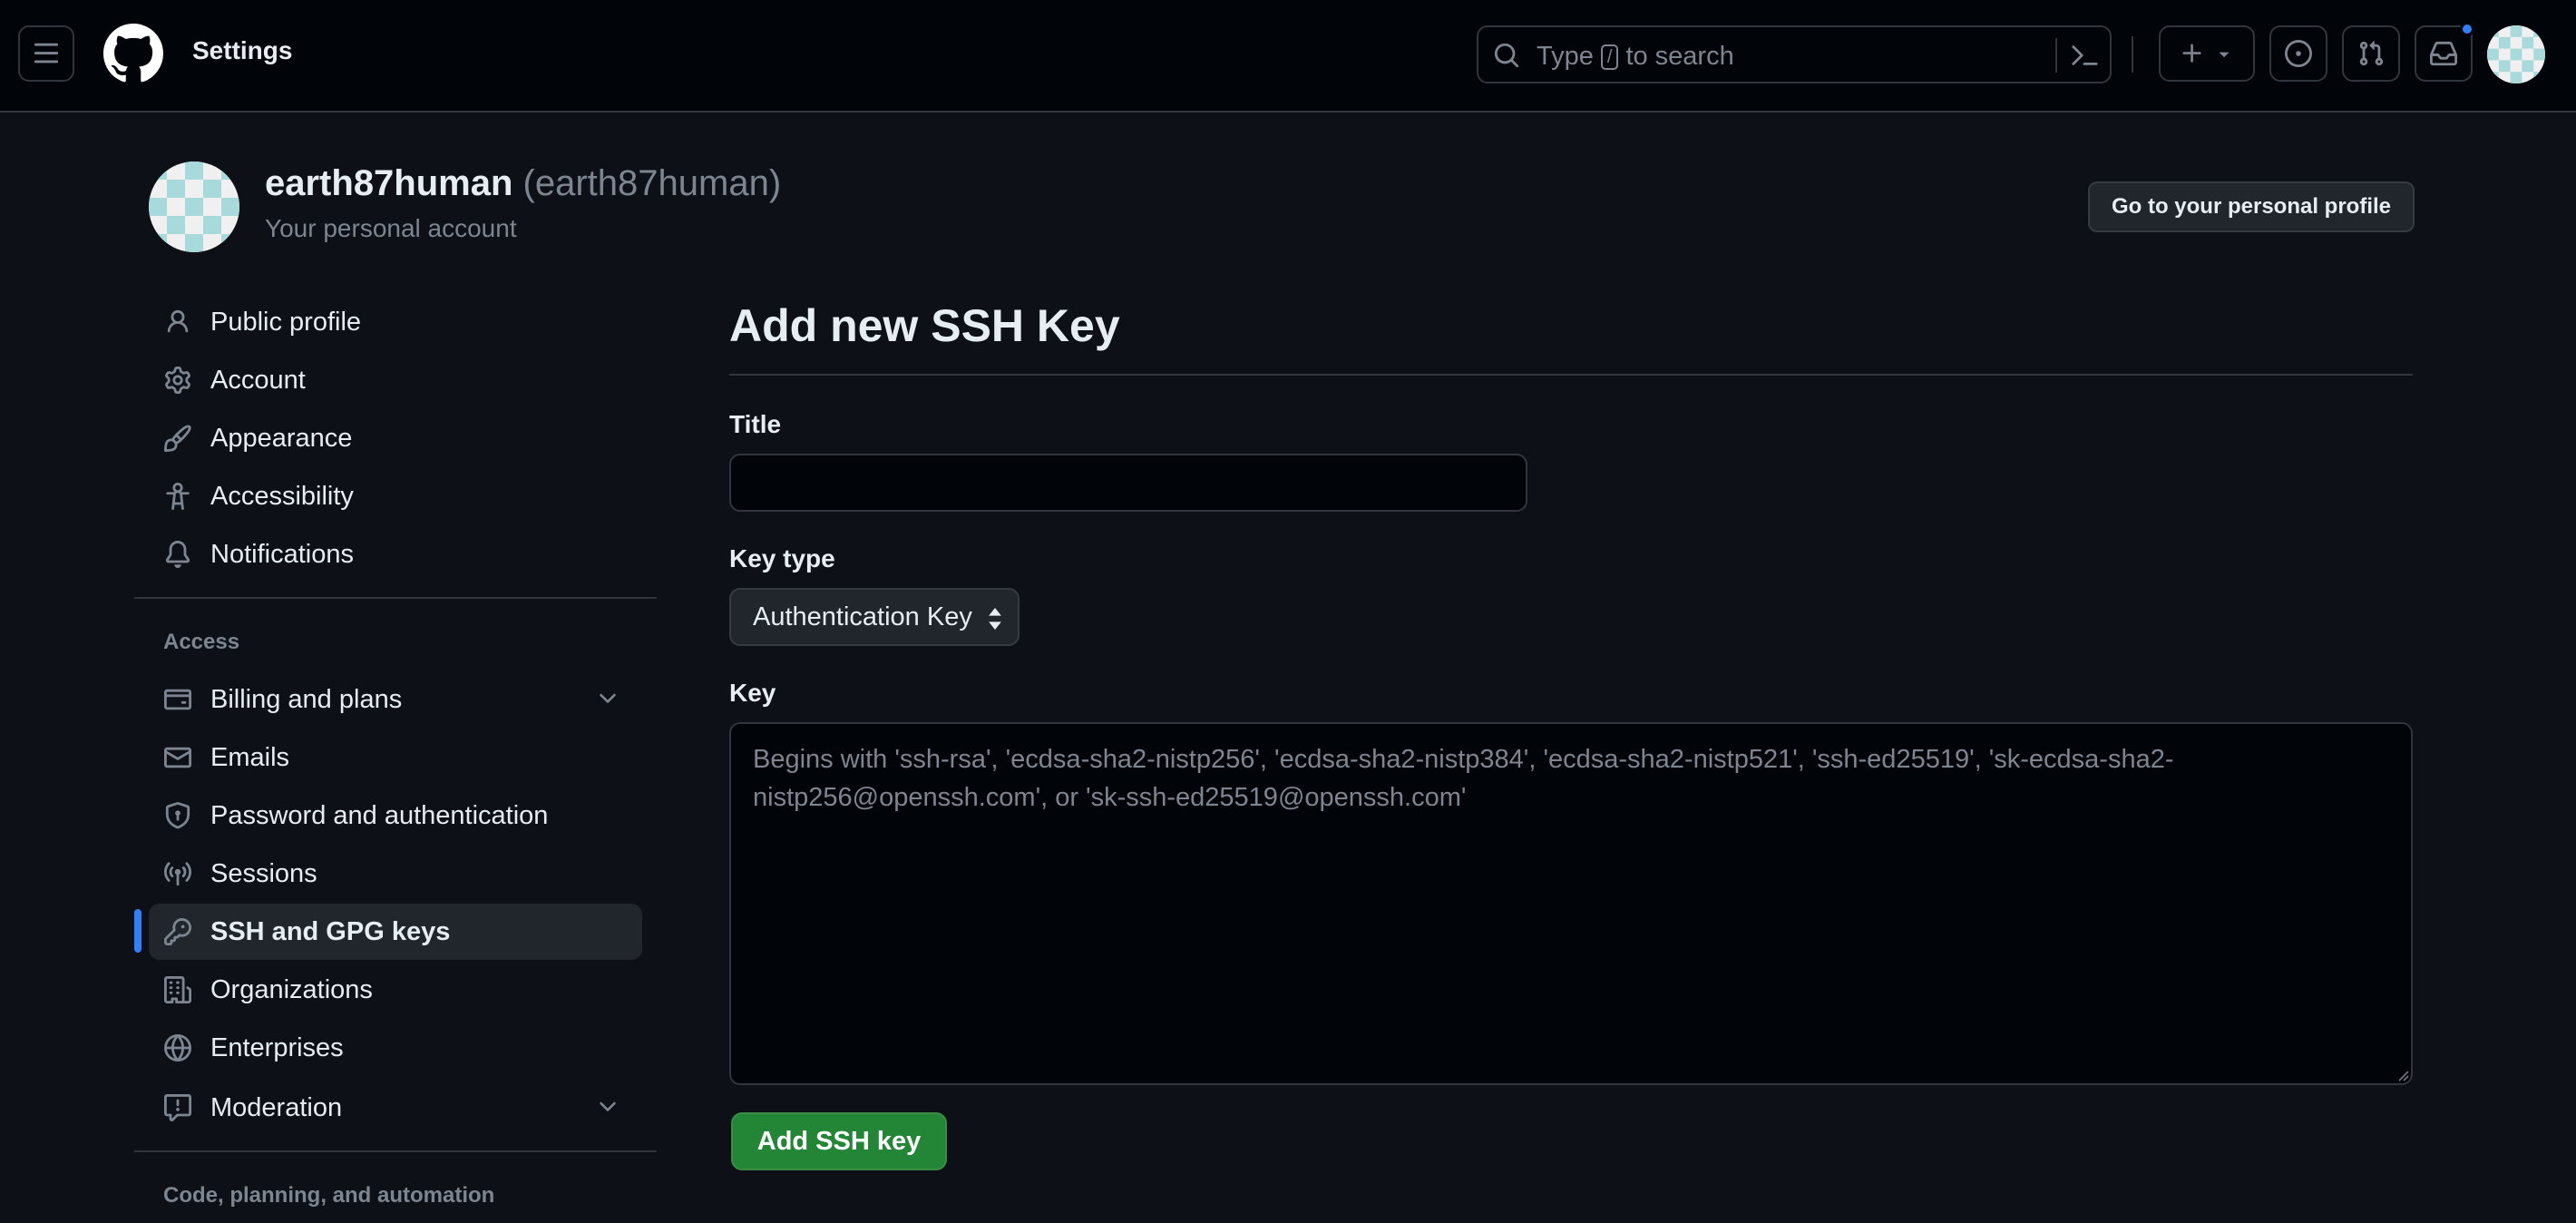 This screenshot has width=2576, height=1223. What do you see at coordinates (2191, 53) in the screenshot?
I see `plus-icon` at bounding box center [2191, 53].